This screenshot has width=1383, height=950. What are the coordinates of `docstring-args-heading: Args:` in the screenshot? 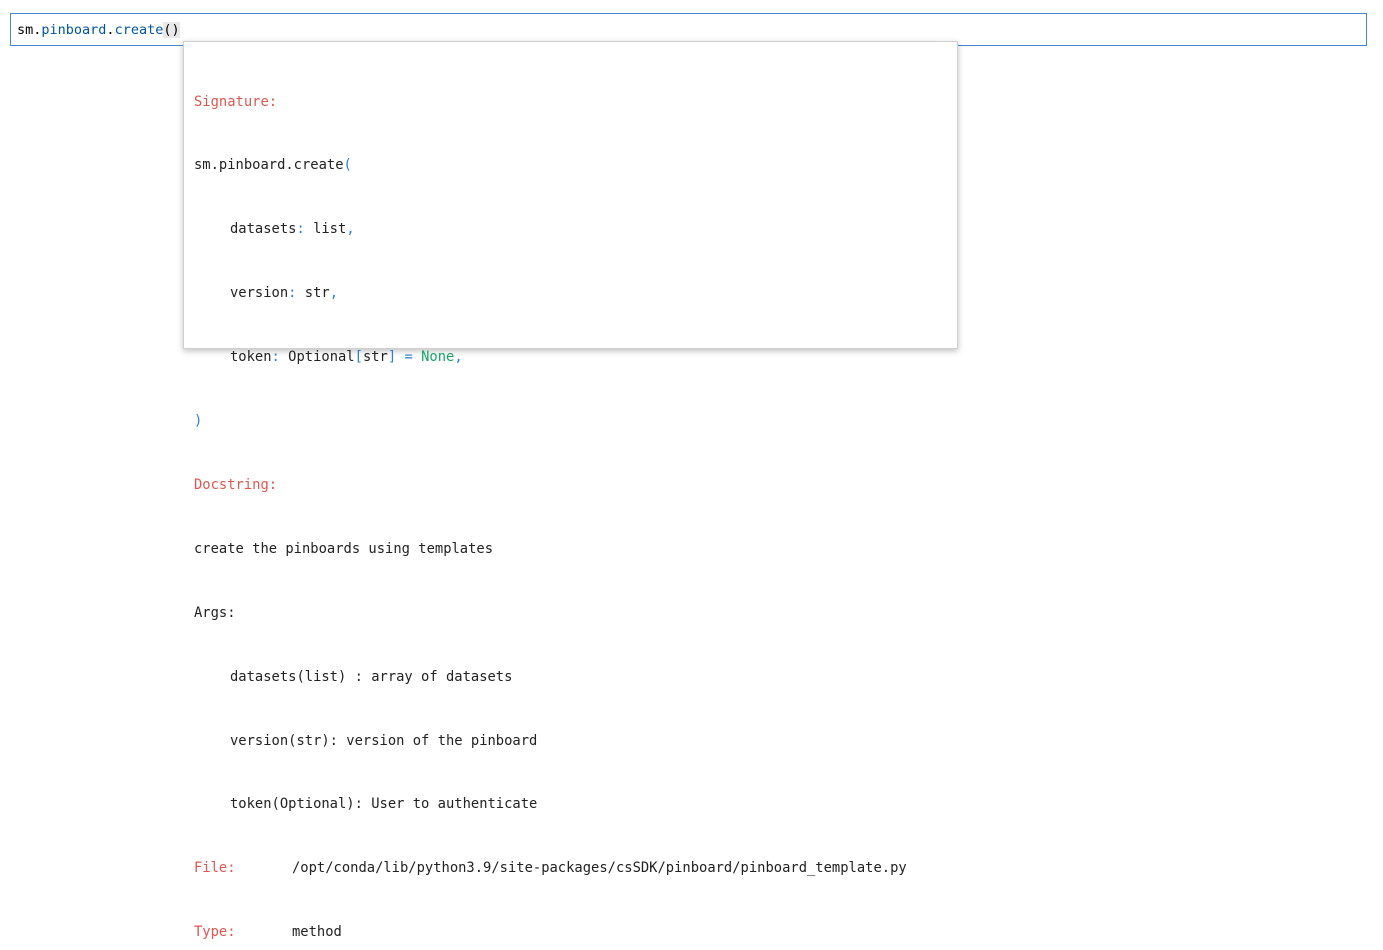 It's located at (215, 612).